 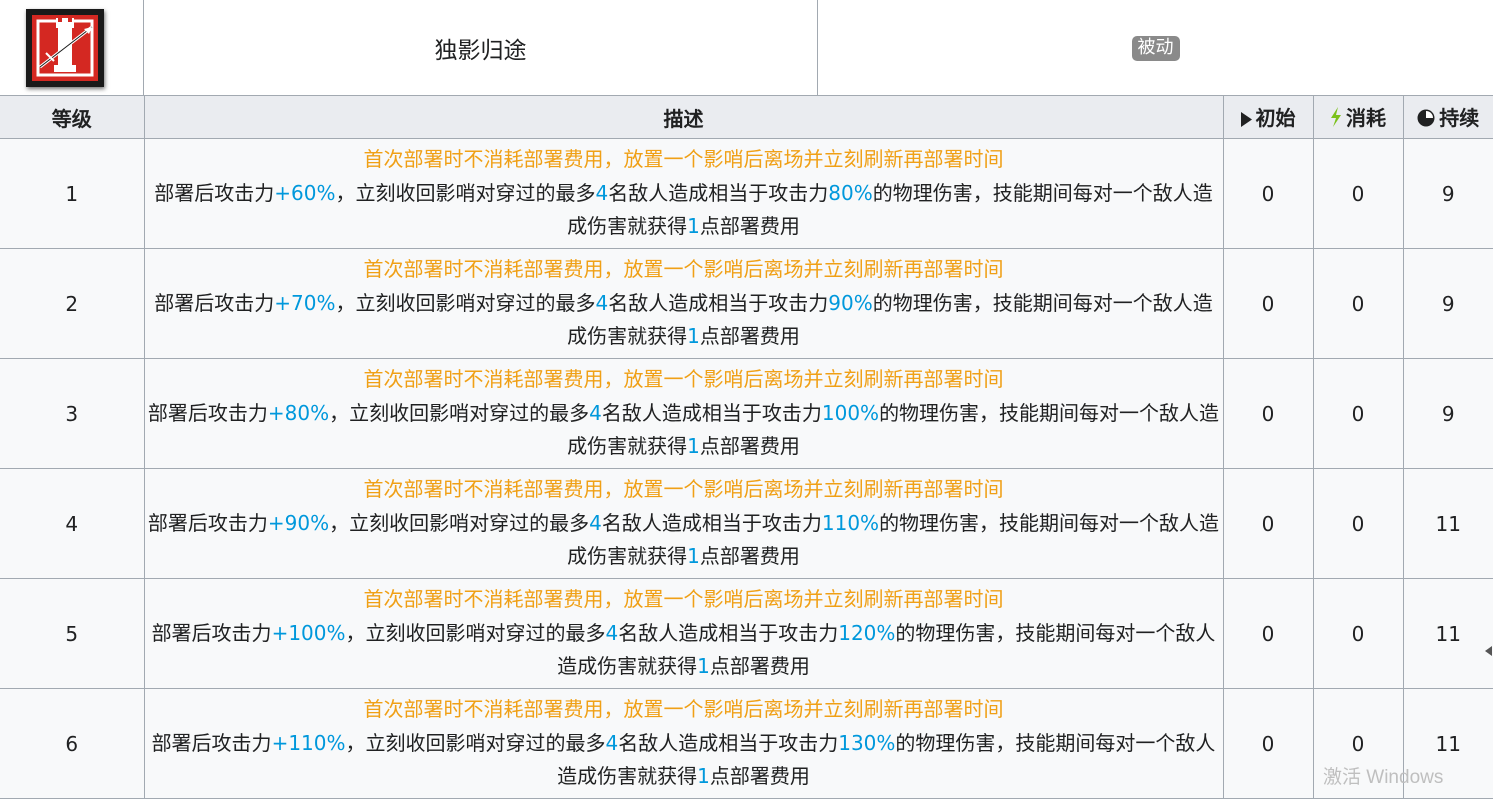 What do you see at coordinates (850, 522) in the screenshot?
I see `damage-ratio: 110%` at bounding box center [850, 522].